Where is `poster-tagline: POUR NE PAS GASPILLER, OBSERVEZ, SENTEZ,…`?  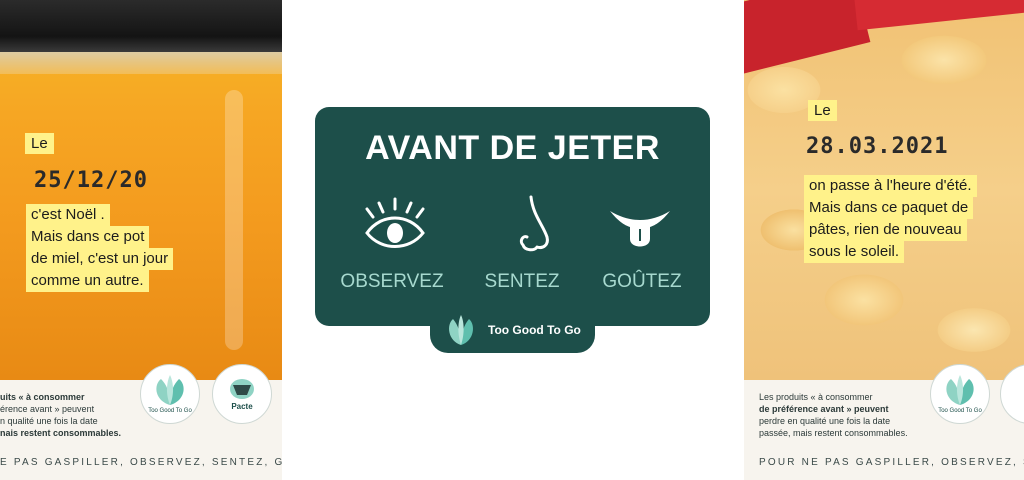 poster-tagline: POUR NE PAS GASPILLER, OBSERVEZ, SENTEZ,… is located at coordinates (891, 462).